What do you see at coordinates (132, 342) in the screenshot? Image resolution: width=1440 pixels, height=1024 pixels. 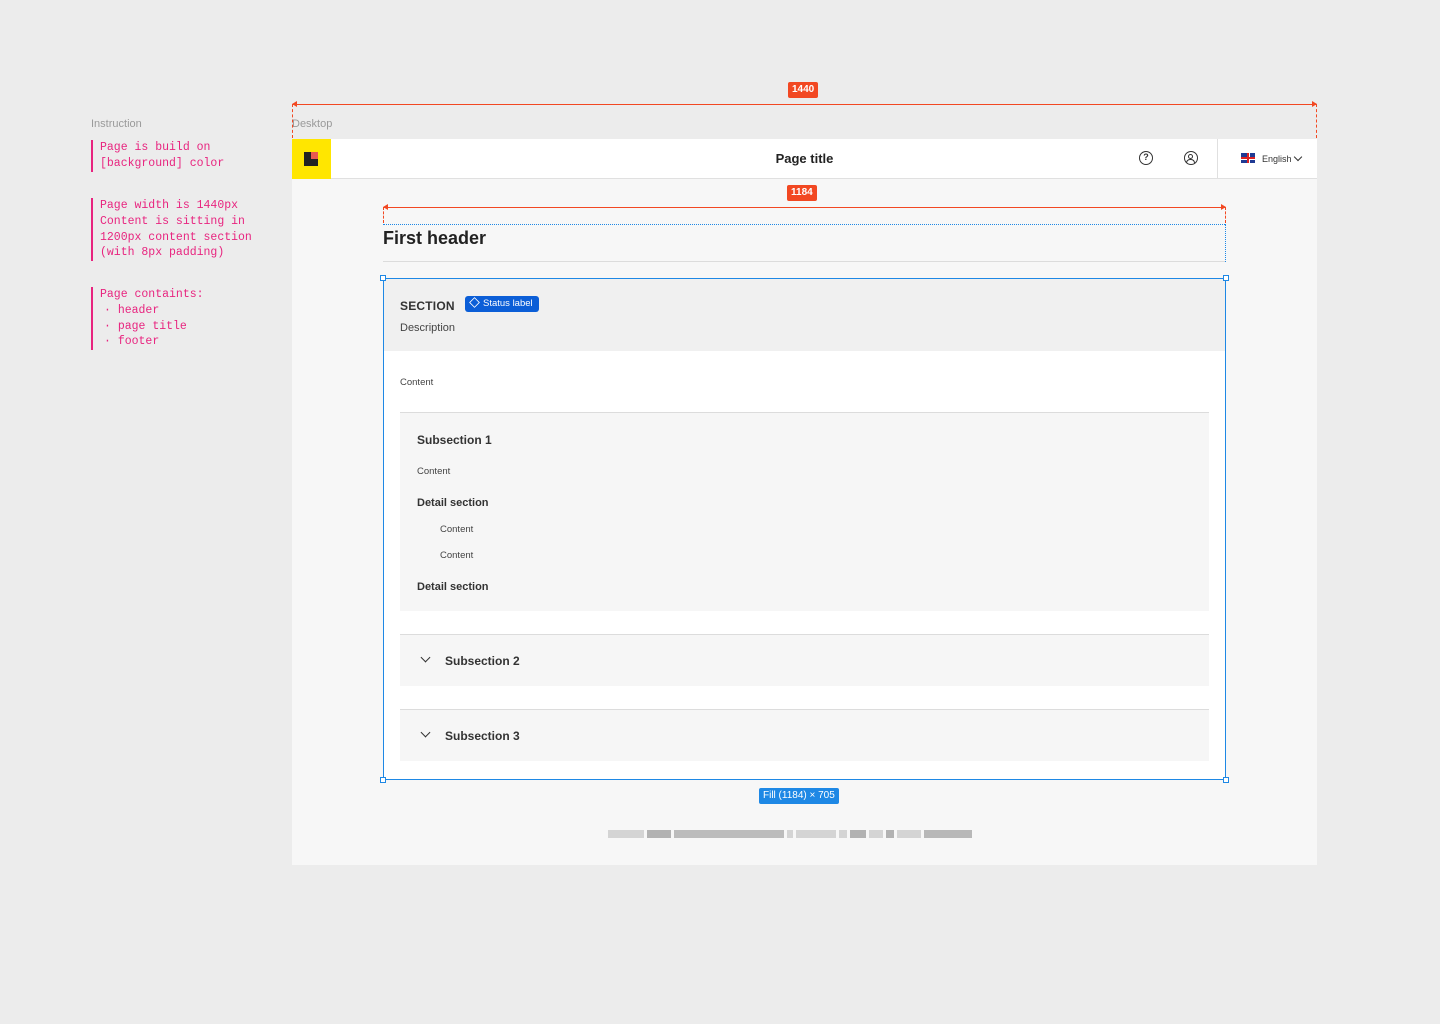 I see `note-contents-item: · footer` at bounding box center [132, 342].